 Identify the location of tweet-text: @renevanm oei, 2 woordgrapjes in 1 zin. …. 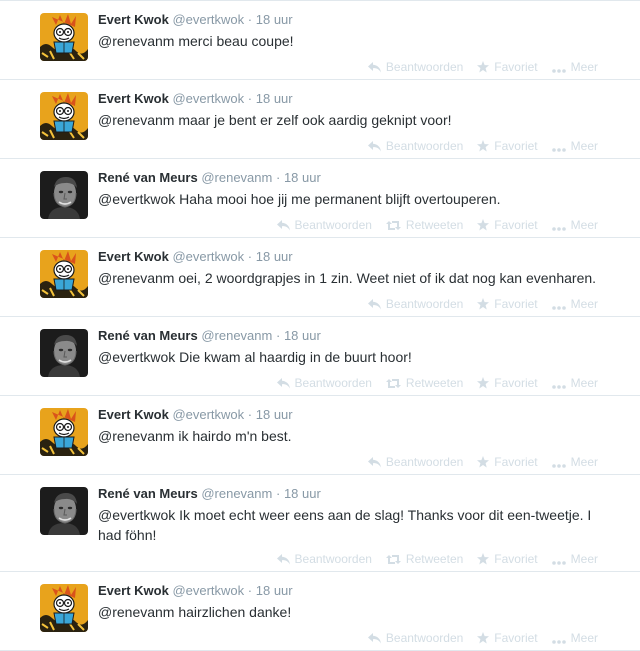
(347, 278).